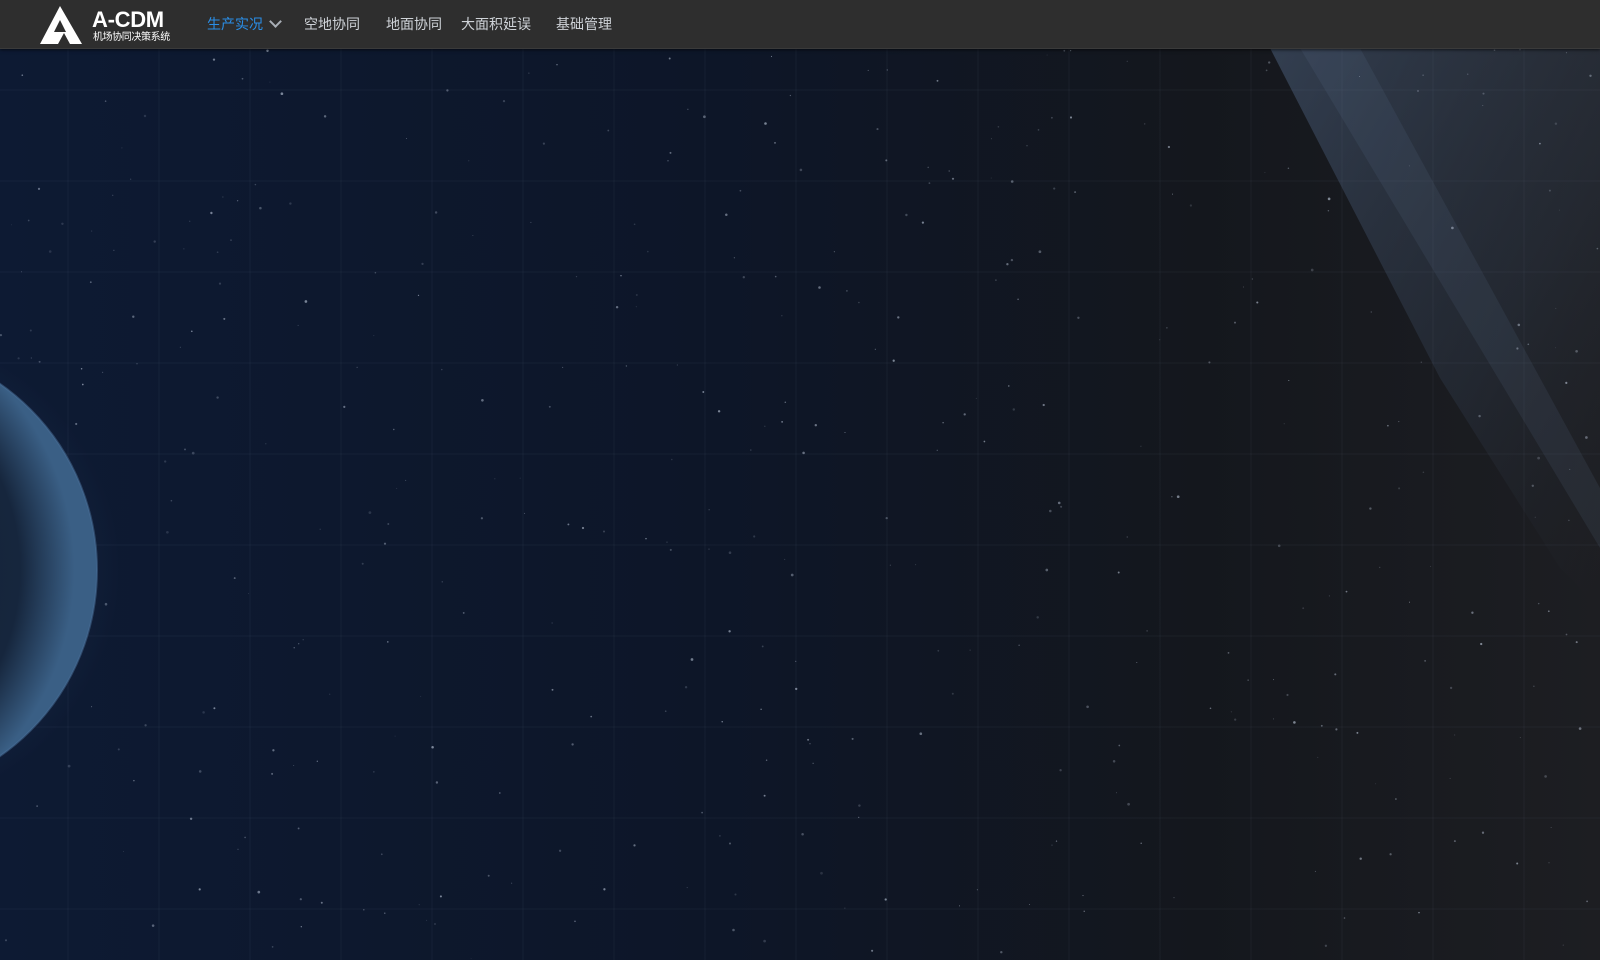 The image size is (1600, 960). I want to click on nav-item-ground-collab: 地面协同, so click(414, 24).